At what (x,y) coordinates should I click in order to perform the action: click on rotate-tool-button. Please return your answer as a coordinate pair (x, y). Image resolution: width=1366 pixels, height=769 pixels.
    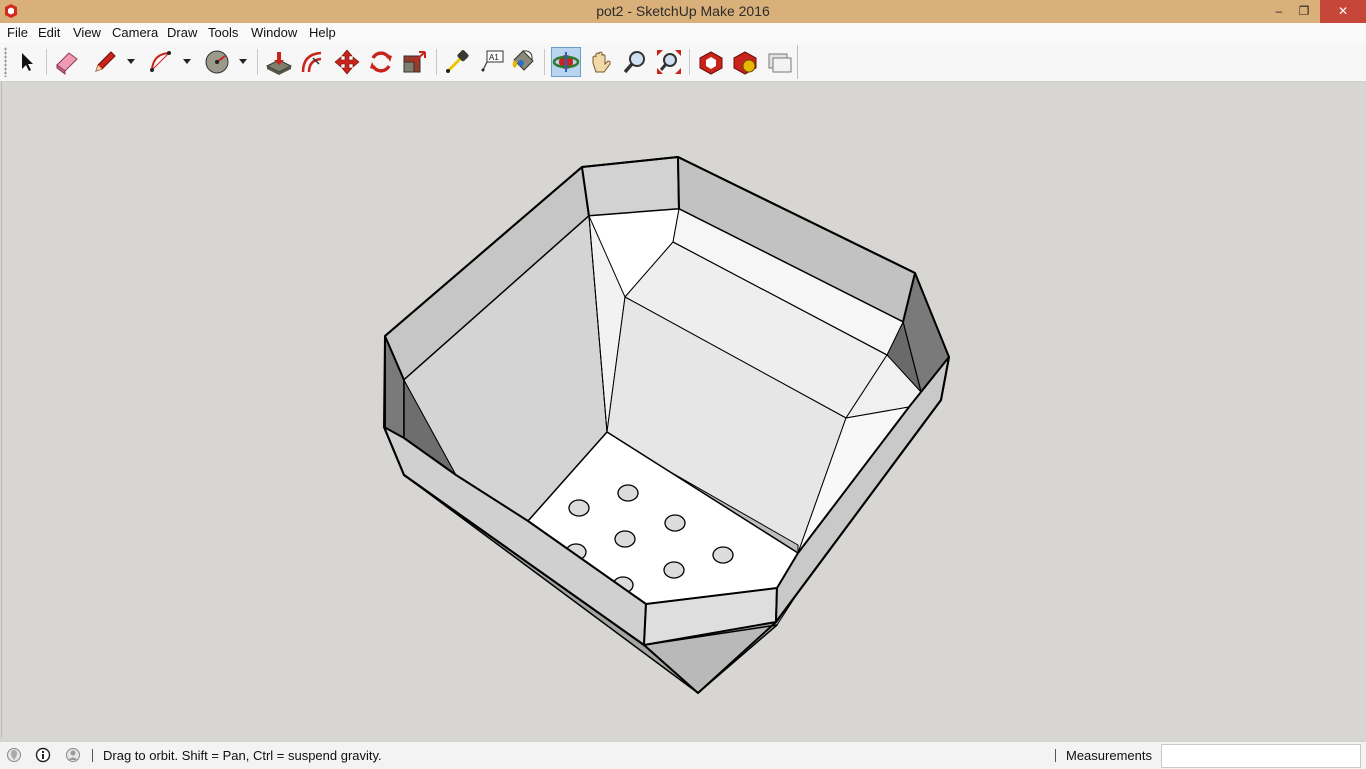
    Looking at the image, I should click on (381, 62).